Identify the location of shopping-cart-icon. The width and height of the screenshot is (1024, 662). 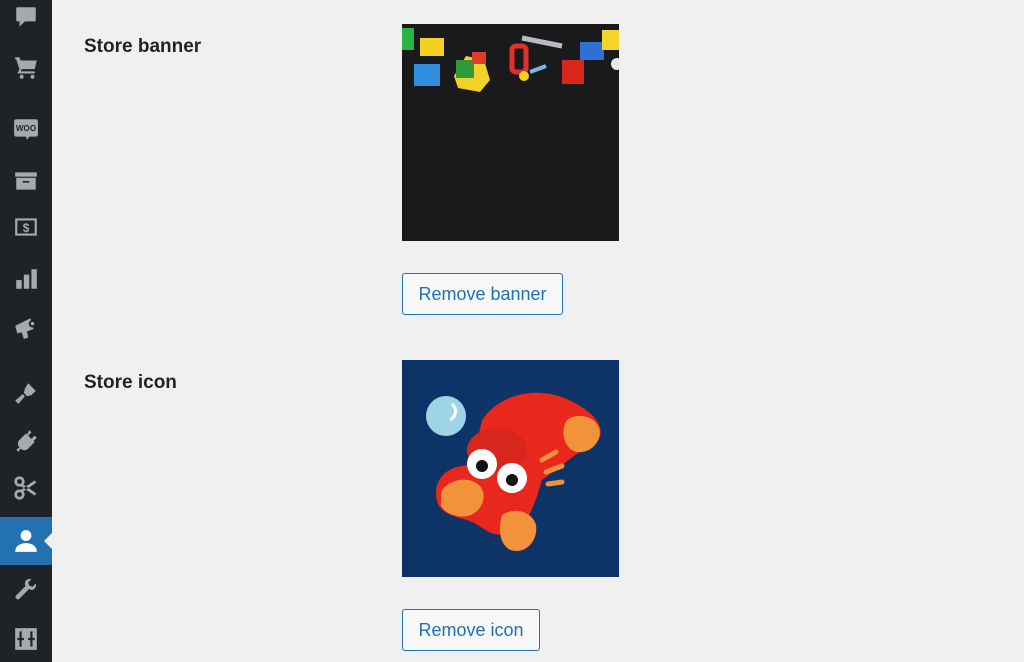
(26, 68).